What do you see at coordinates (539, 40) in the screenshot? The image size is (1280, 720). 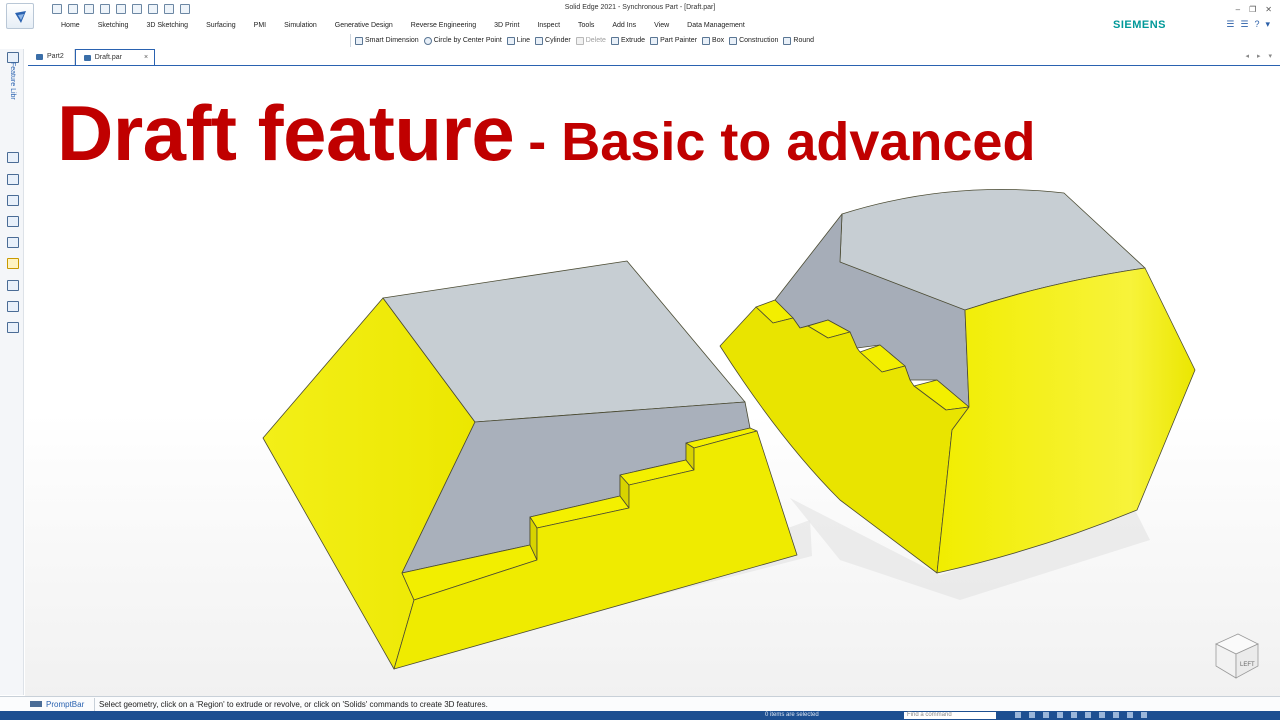 I see `cylinder-icon` at bounding box center [539, 40].